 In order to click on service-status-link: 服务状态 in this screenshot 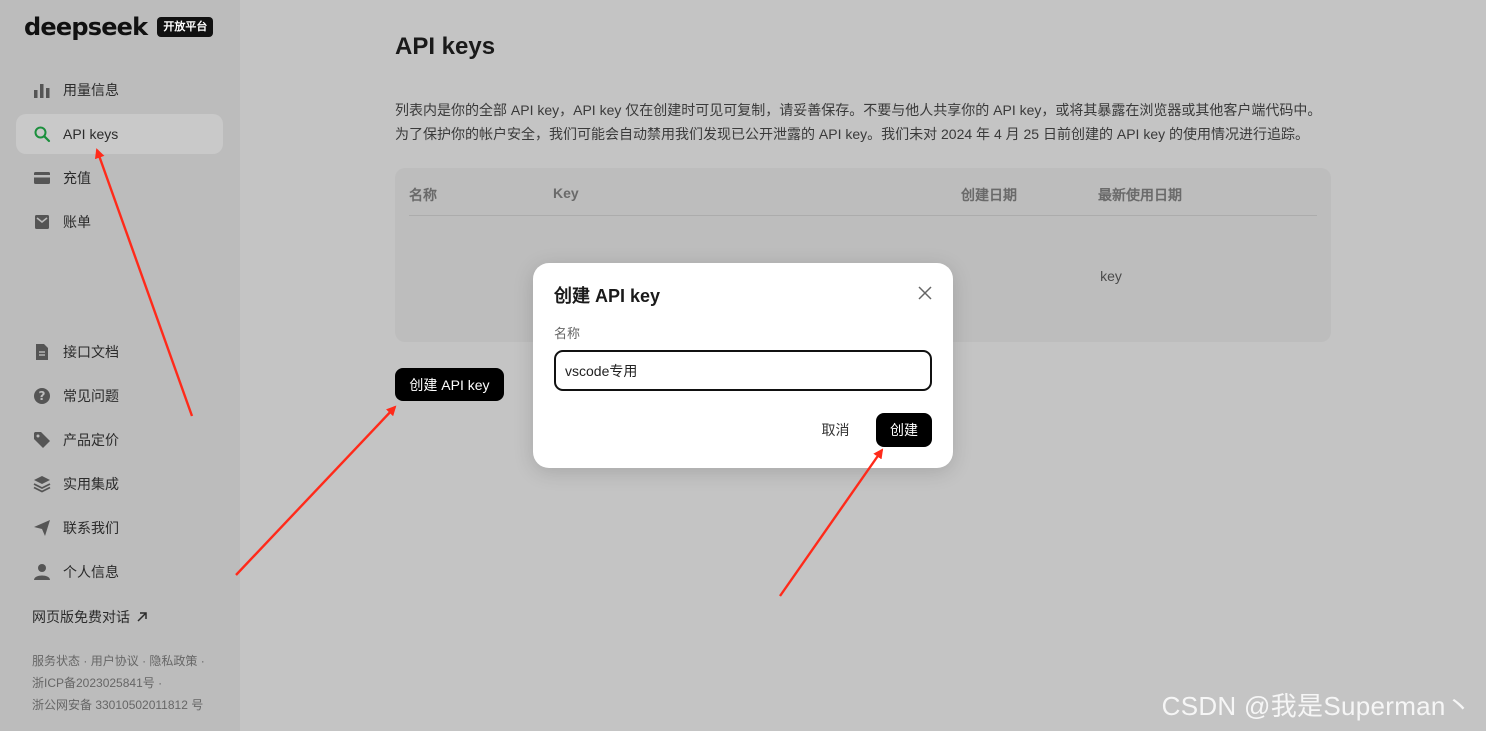, I will do `click(56, 661)`.